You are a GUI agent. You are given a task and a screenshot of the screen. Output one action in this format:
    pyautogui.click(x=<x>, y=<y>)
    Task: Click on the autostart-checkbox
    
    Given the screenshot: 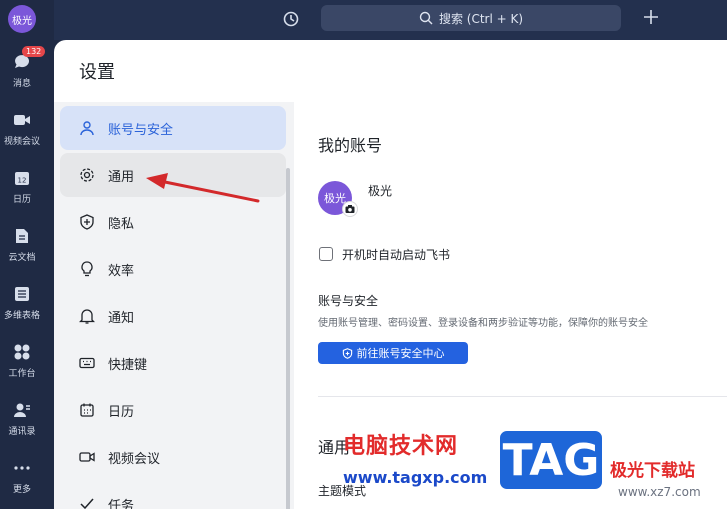 What is the action you would take?
    pyautogui.click(x=326, y=254)
    